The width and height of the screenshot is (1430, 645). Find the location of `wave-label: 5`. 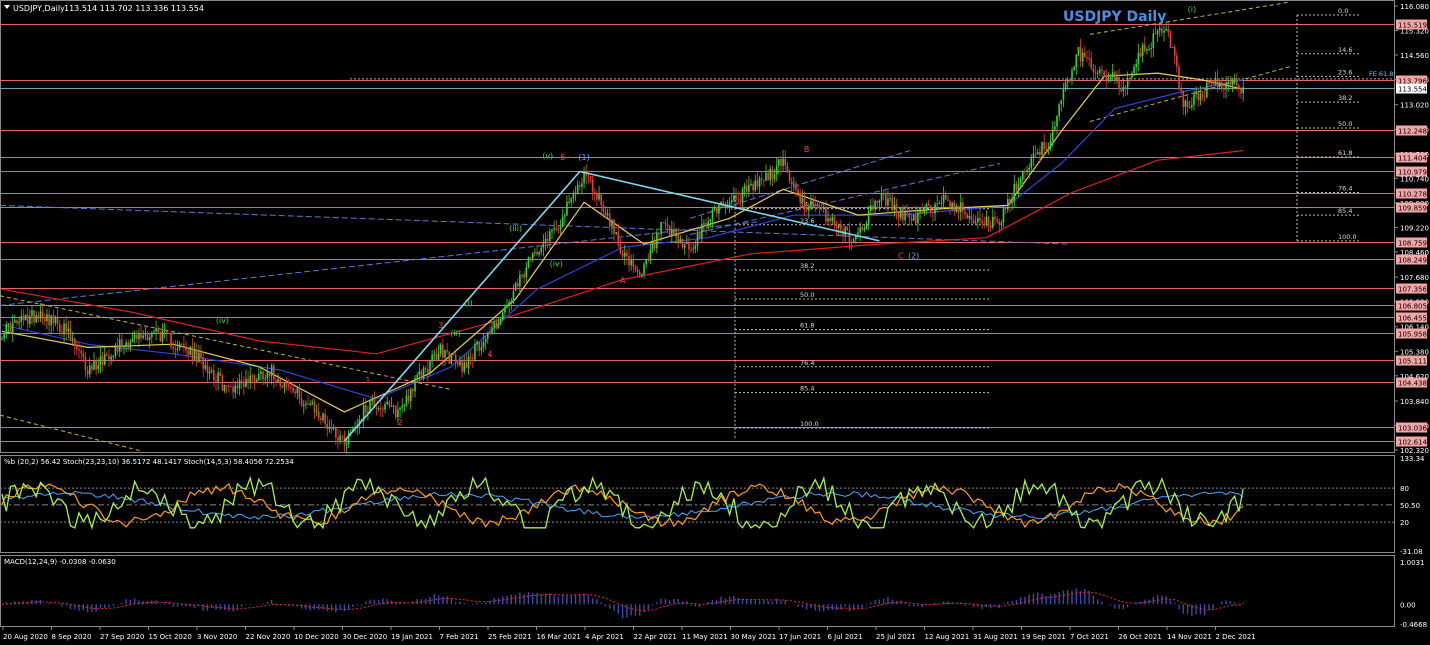

wave-label: 5 is located at coordinates (562, 157).